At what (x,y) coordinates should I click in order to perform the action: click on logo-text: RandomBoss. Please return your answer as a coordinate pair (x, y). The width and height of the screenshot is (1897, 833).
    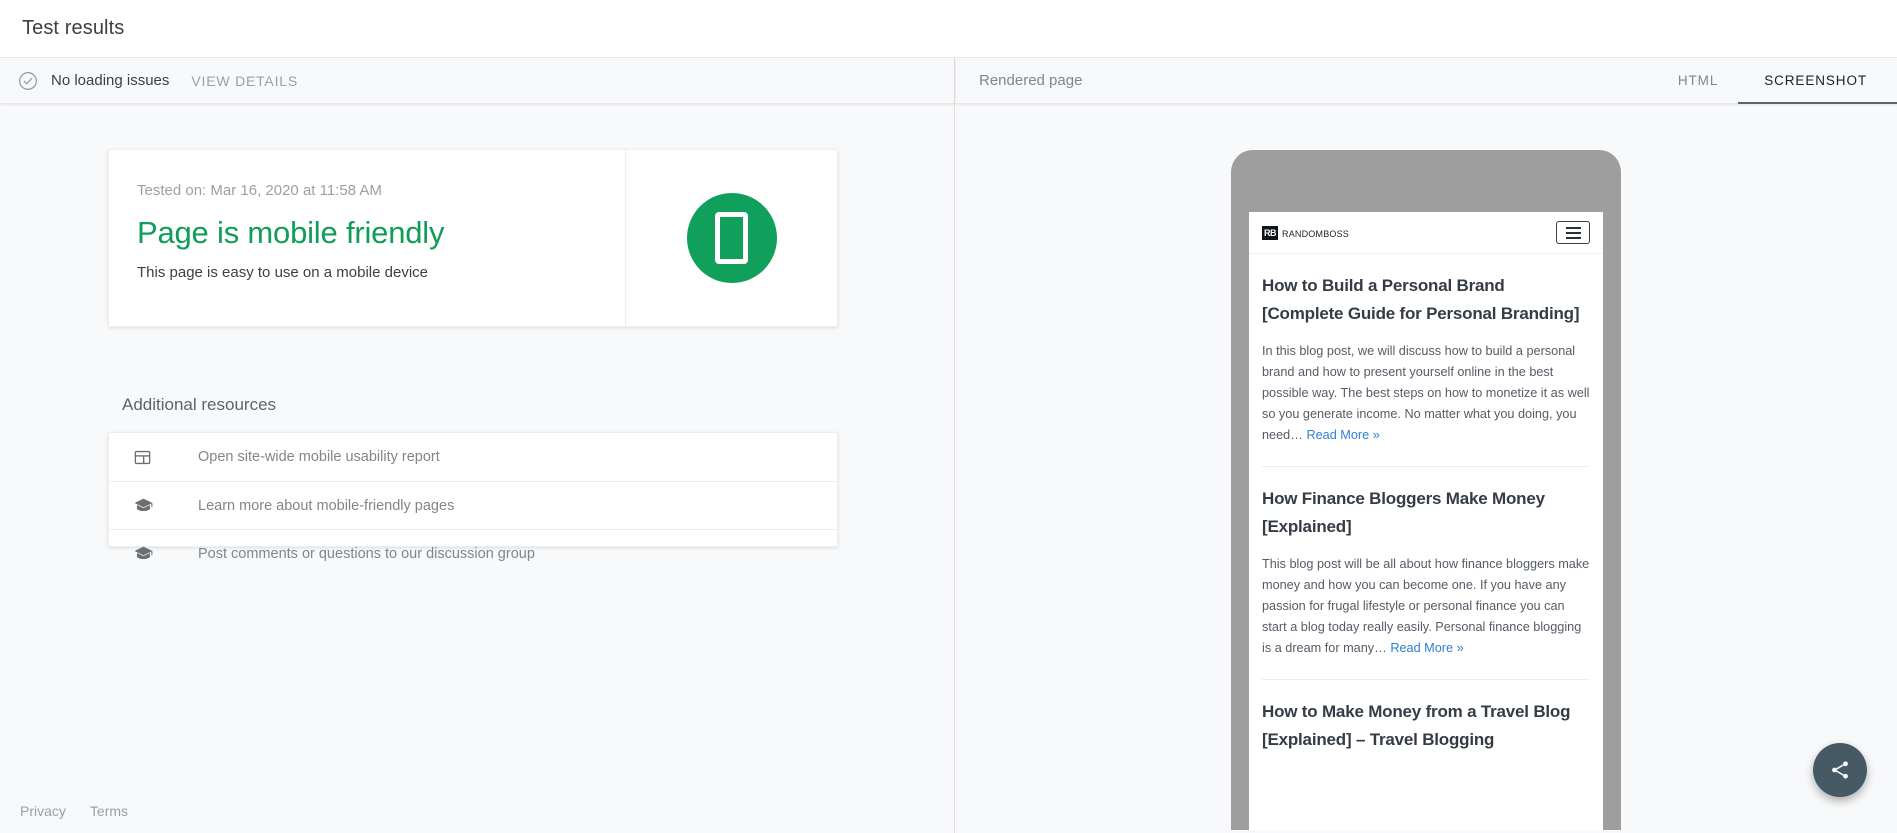
    Looking at the image, I should click on (1316, 232).